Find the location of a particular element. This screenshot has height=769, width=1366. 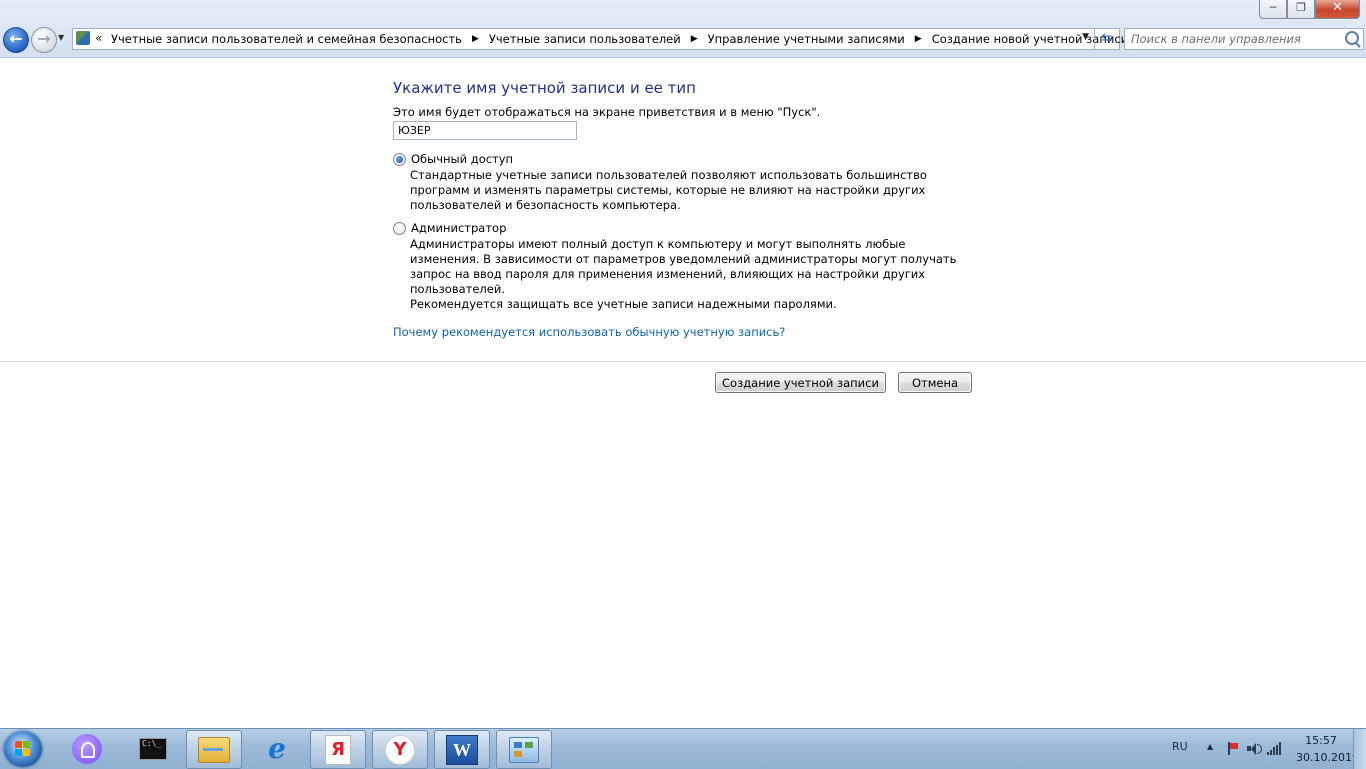

ie-icon: e is located at coordinates (277, 748).